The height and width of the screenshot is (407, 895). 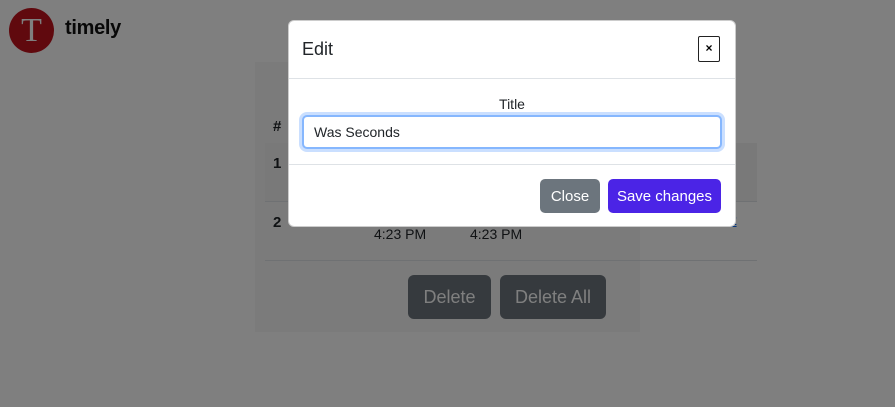 I want to click on title-input, so click(x=512, y=132).